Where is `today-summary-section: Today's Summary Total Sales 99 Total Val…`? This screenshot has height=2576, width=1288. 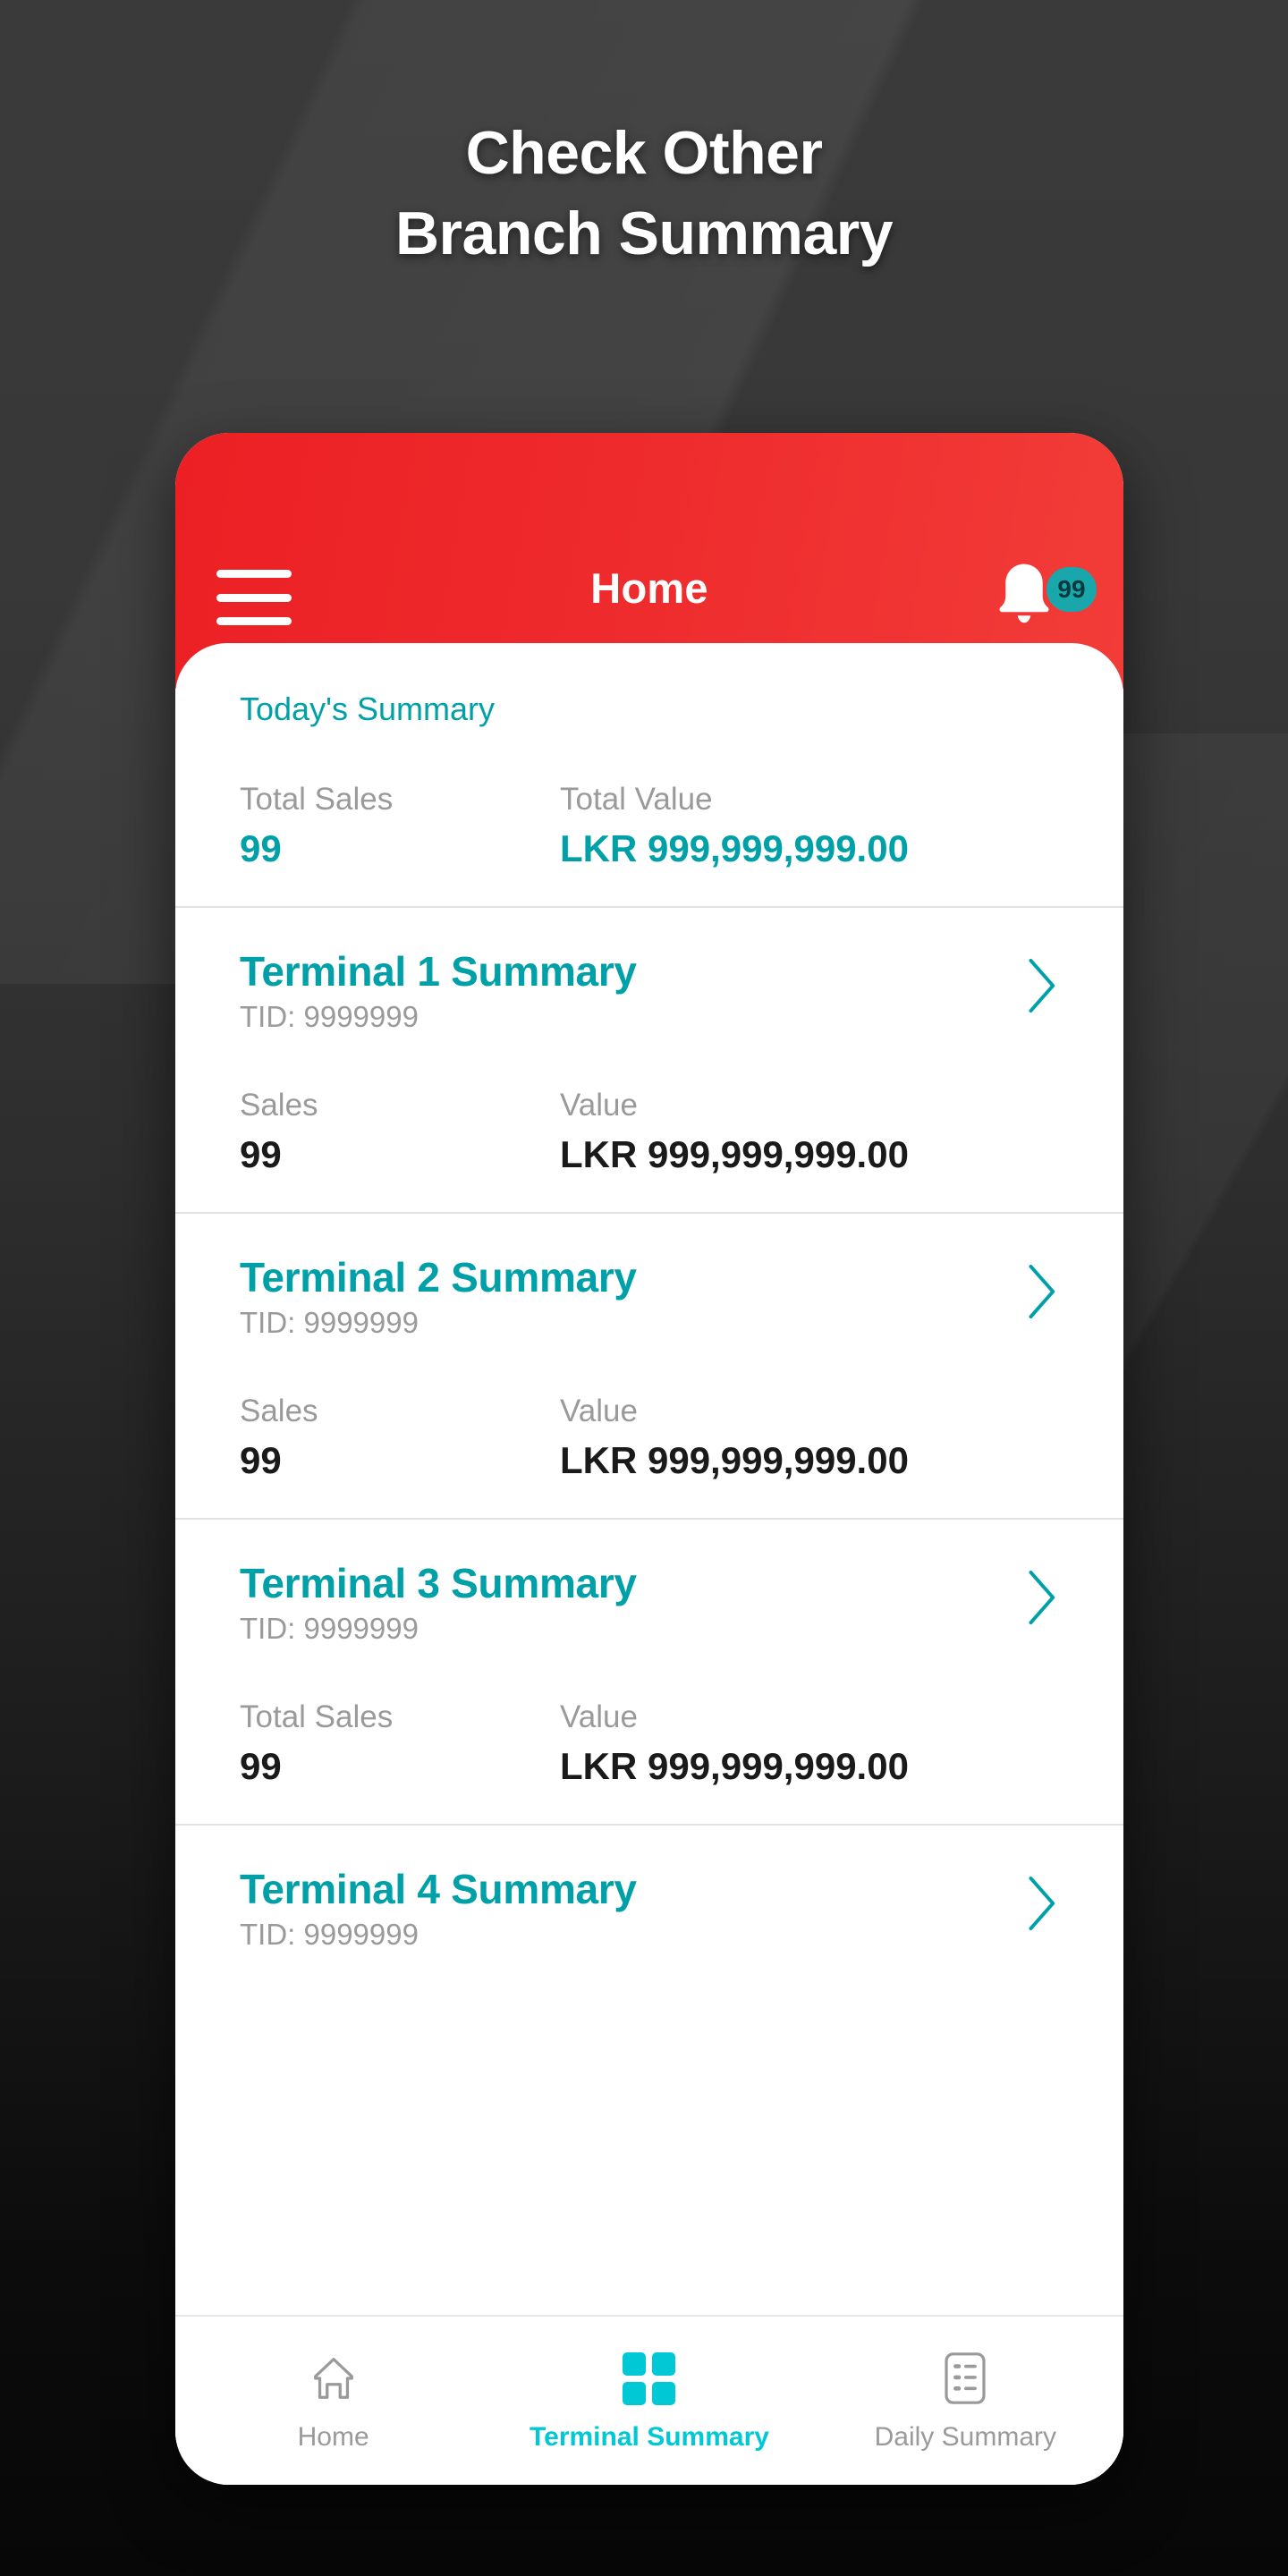 today-summary-section: Today's Summary Total Sales 99 Total Val… is located at coordinates (649, 774).